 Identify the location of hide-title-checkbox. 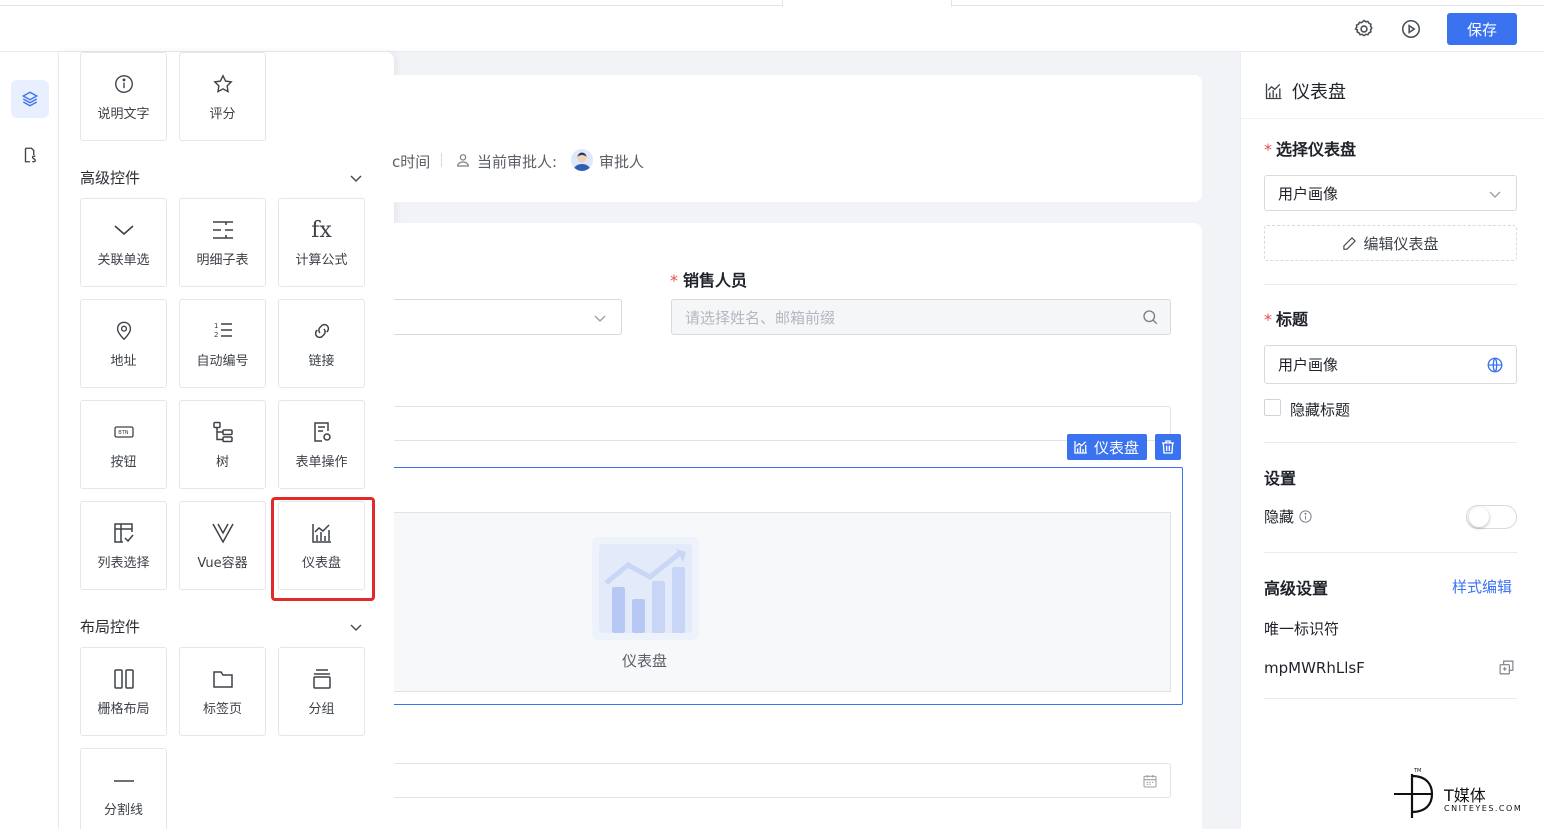
(1272, 407).